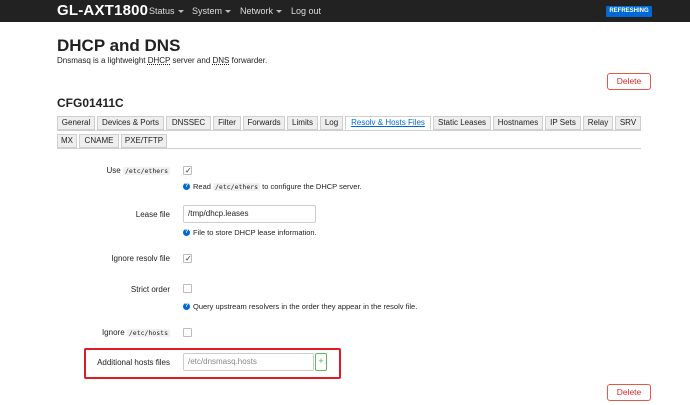 The image size is (690, 405). I want to click on page-title: DHCP and DNS, so click(119, 45).